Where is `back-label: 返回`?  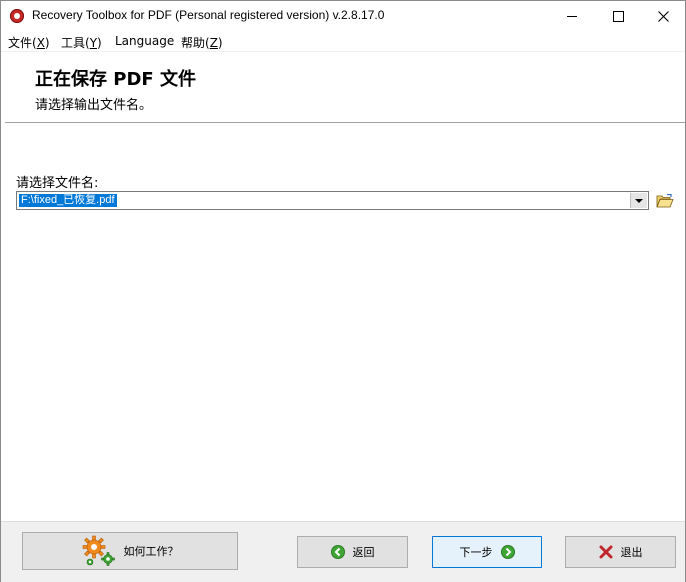 back-label: 返回 is located at coordinates (363, 552).